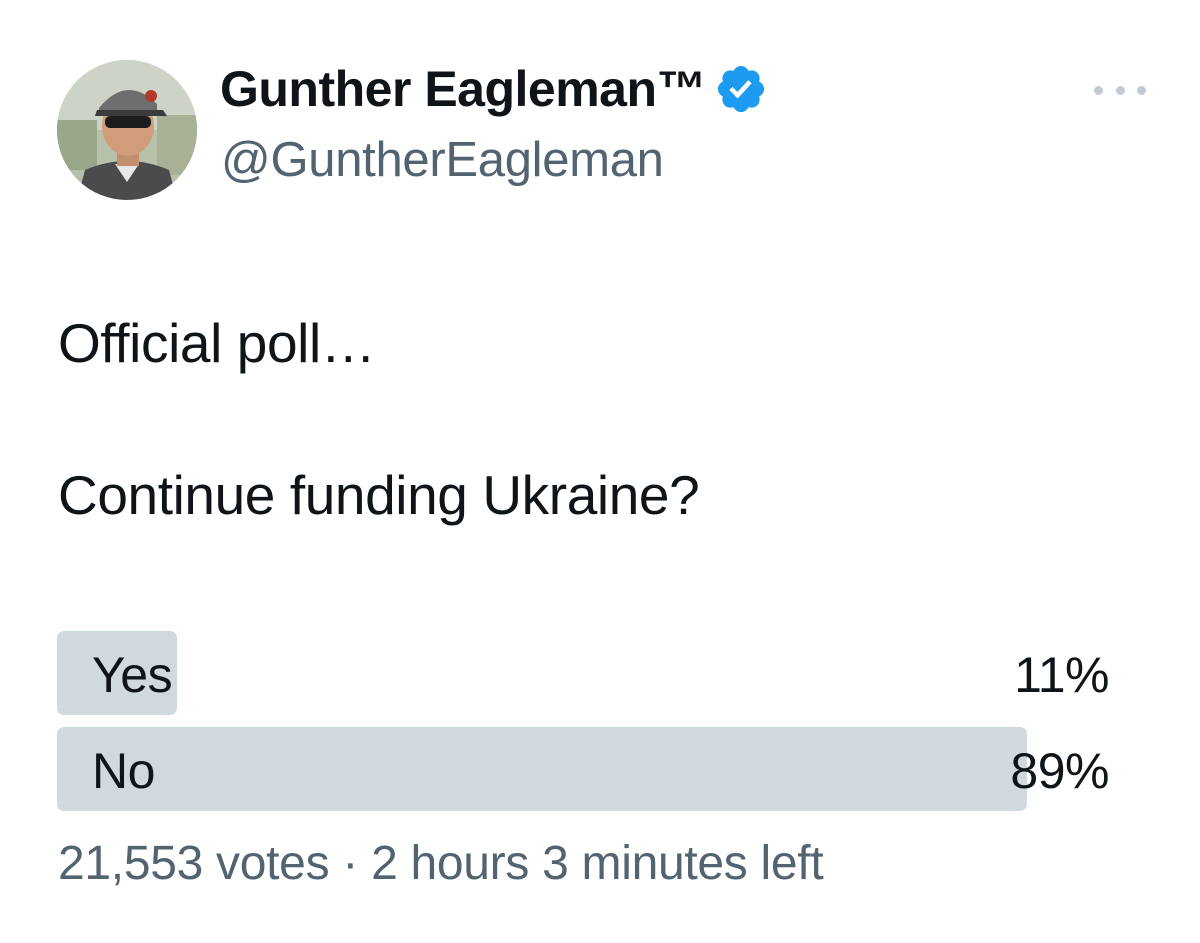 Image resolution: width=1200 pixels, height=943 pixels. Describe the element at coordinates (132, 675) in the screenshot. I see `poll-option-label: Yes` at that location.